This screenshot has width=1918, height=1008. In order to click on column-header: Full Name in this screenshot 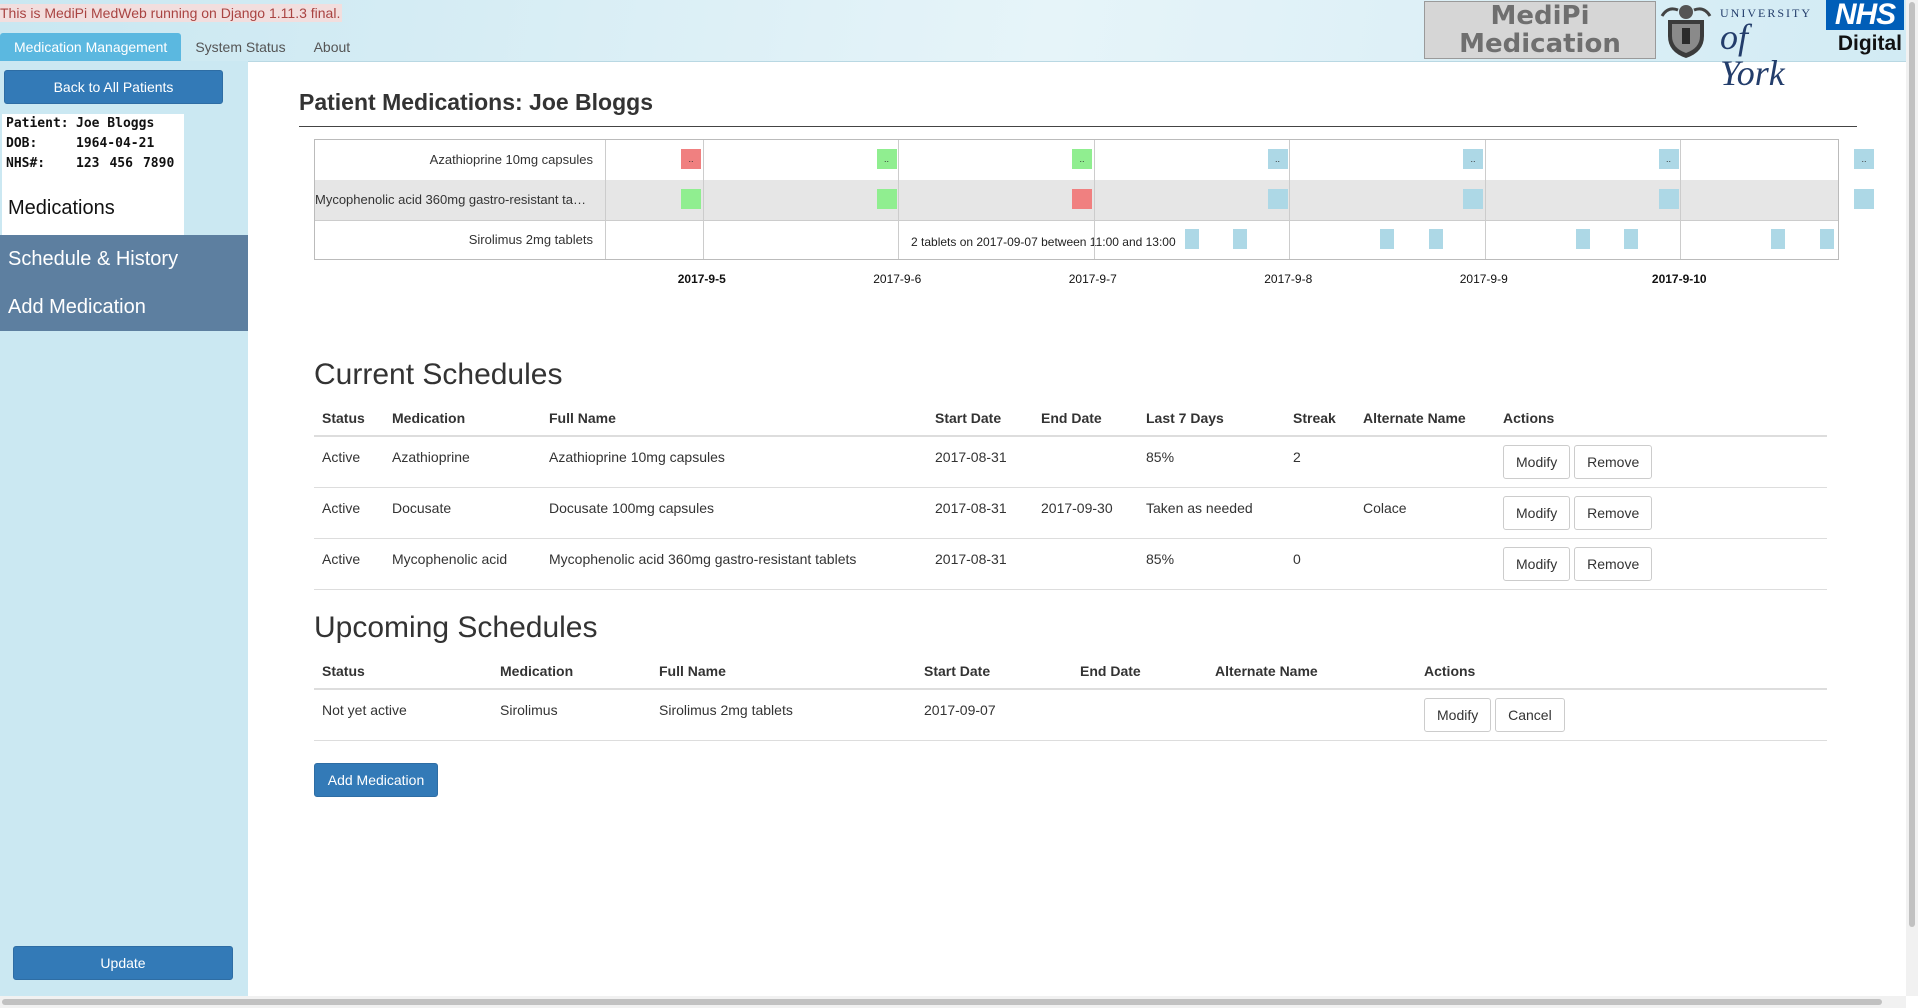, I will do `click(734, 418)`.